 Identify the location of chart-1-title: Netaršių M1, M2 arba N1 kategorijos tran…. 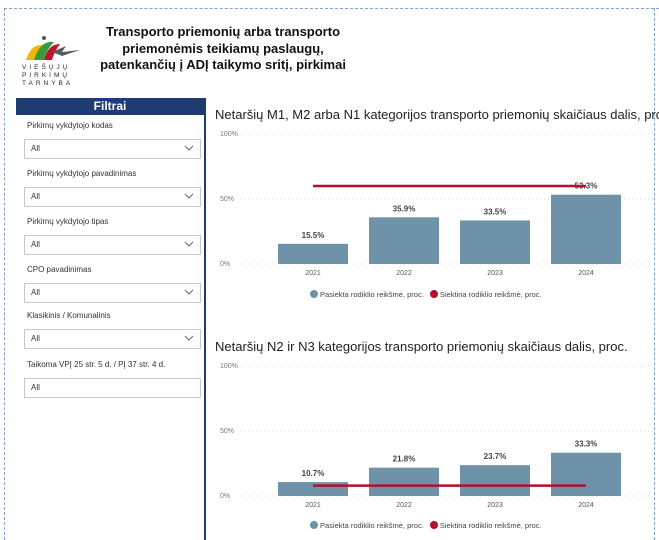
(437, 114).